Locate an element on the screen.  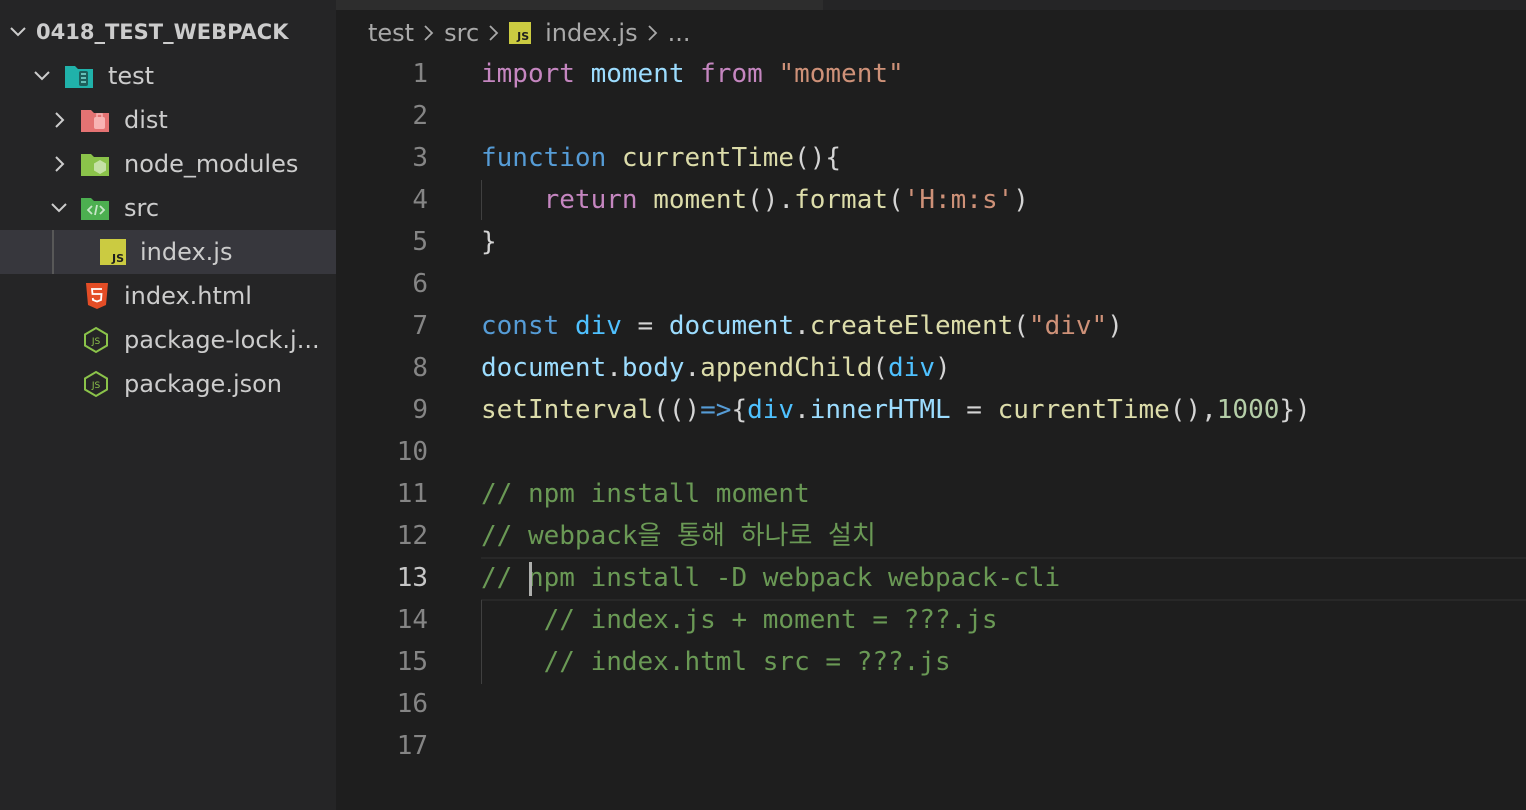
tree-item-src: src is located at coordinates (168, 208).